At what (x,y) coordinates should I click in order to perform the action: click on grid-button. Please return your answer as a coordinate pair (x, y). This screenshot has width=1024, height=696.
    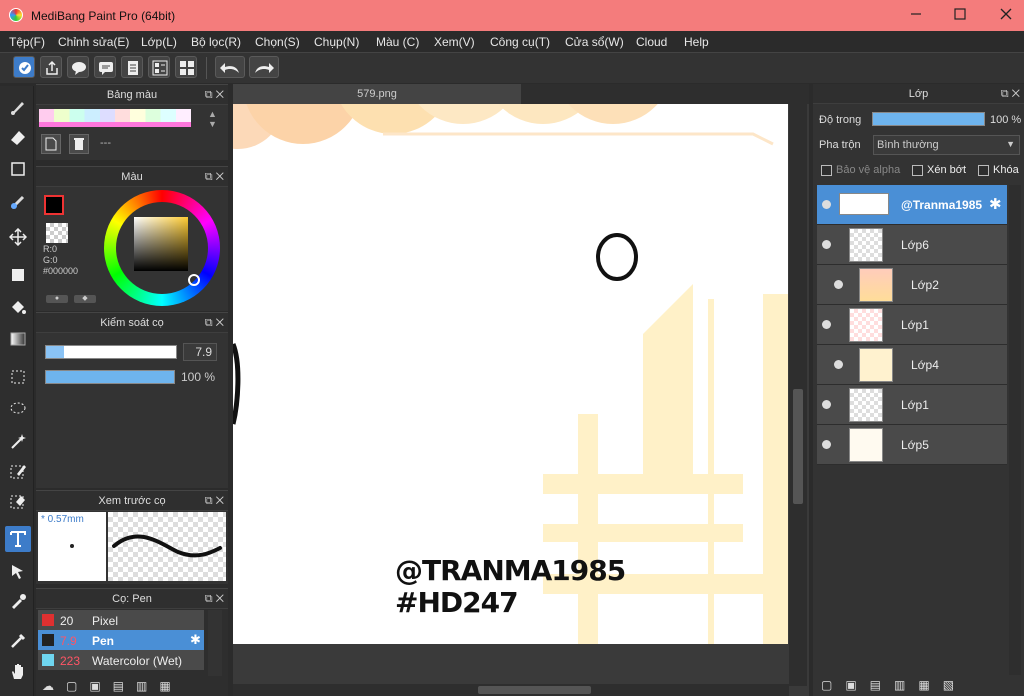
    Looking at the image, I should click on (186, 67).